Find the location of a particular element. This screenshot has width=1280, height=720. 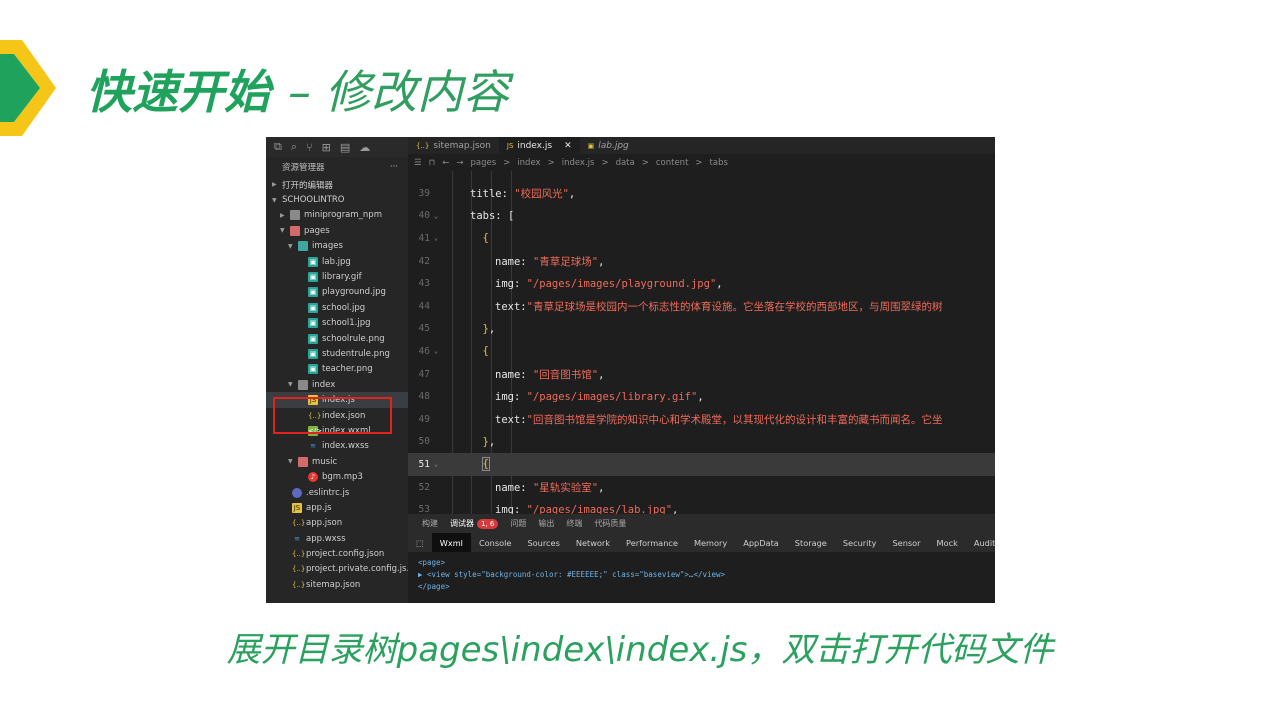

devtools-panel-tab: AppData is located at coordinates (761, 542).